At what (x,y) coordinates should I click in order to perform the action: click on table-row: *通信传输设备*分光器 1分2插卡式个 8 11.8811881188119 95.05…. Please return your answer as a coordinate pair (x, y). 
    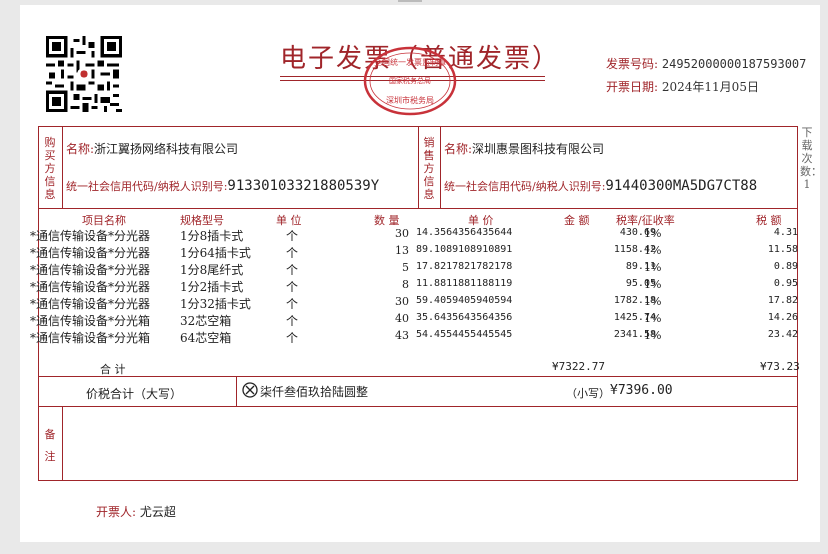
    Looking at the image, I should click on (414, 286).